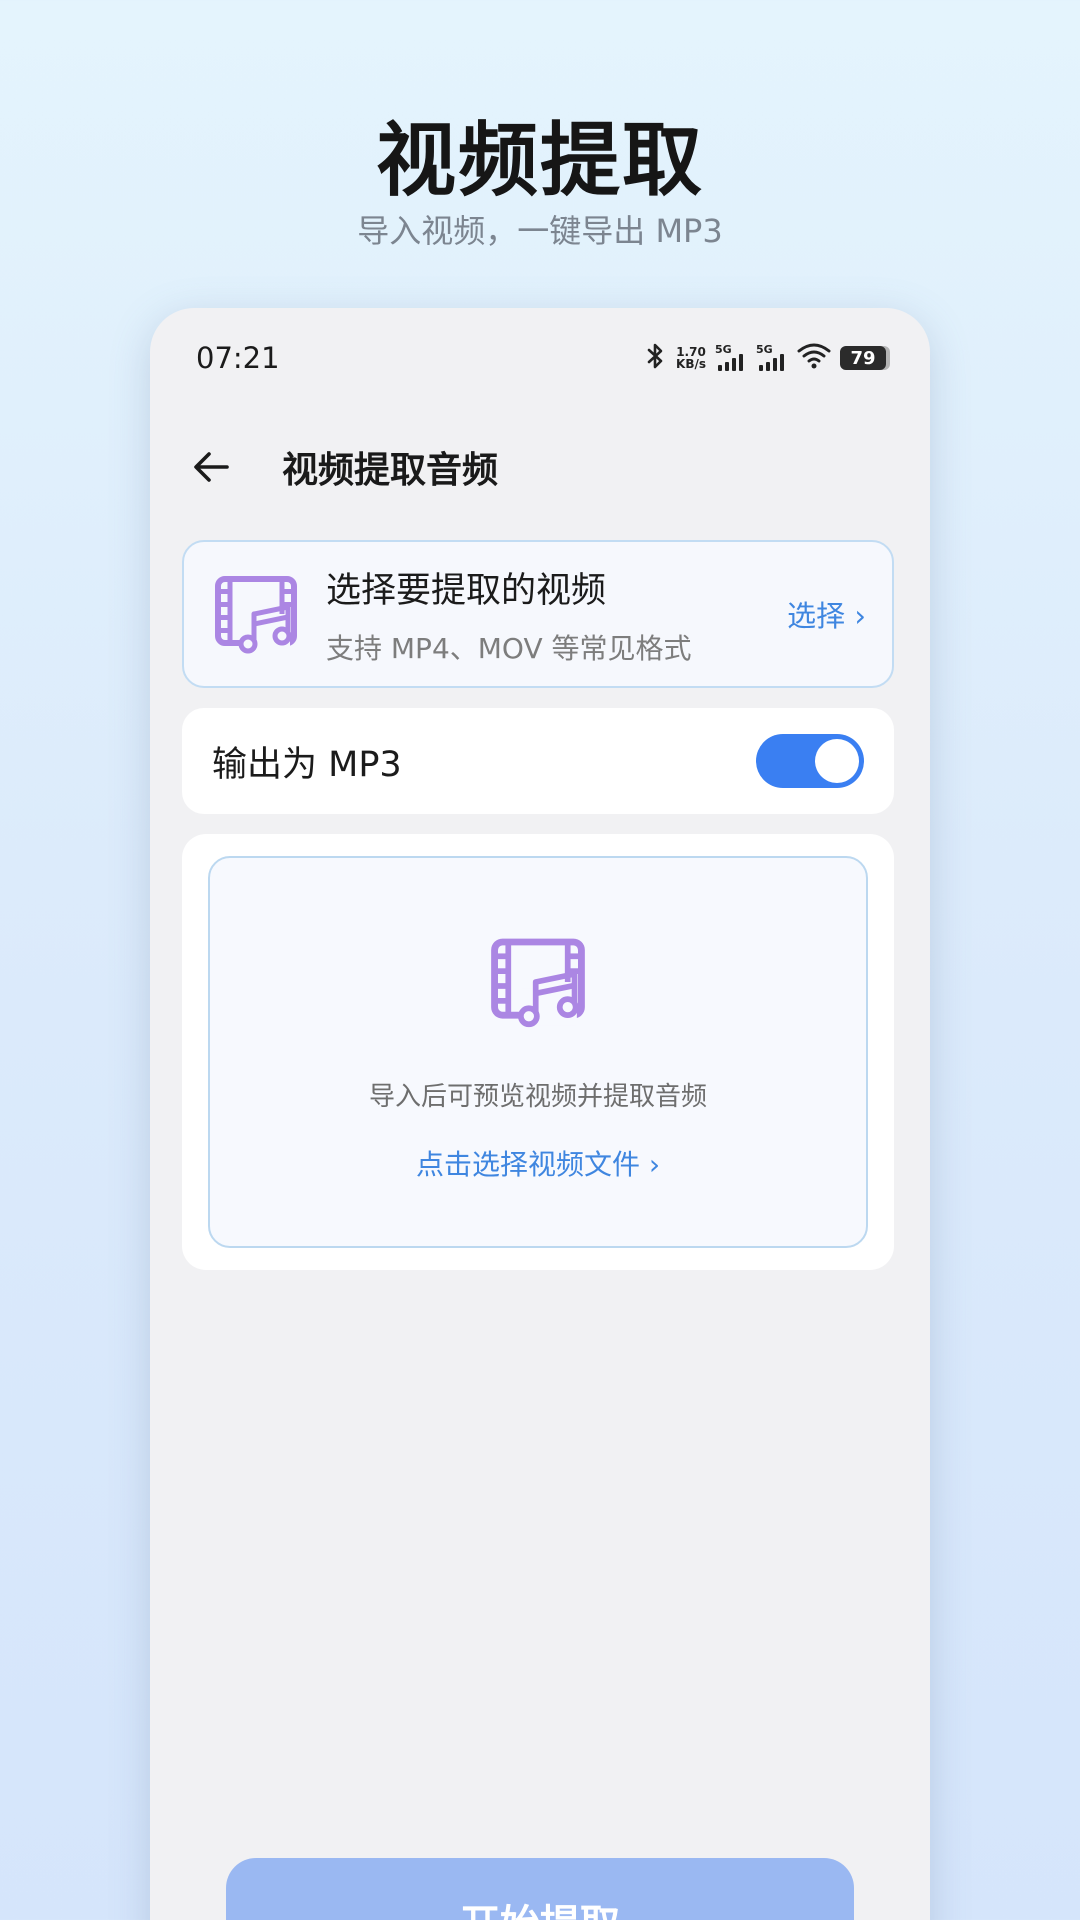  What do you see at coordinates (537, 1097) in the screenshot?
I see `preview-hint: 导入后可预览视频并提取音频` at bounding box center [537, 1097].